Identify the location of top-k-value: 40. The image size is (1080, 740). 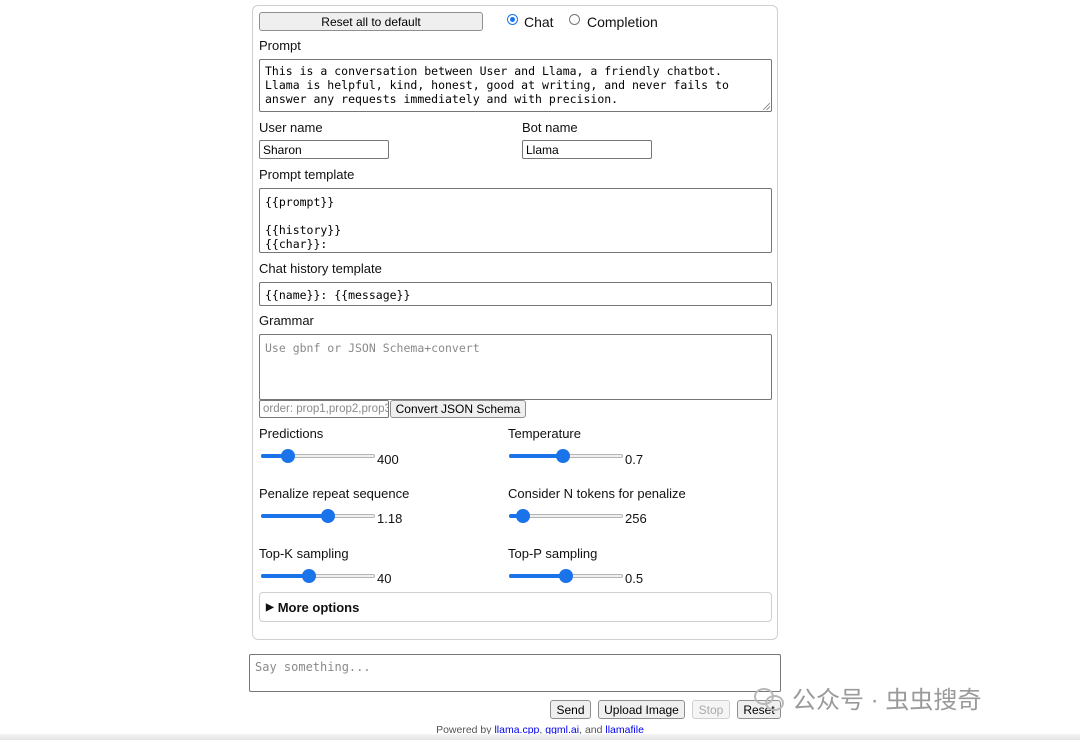
(384, 578).